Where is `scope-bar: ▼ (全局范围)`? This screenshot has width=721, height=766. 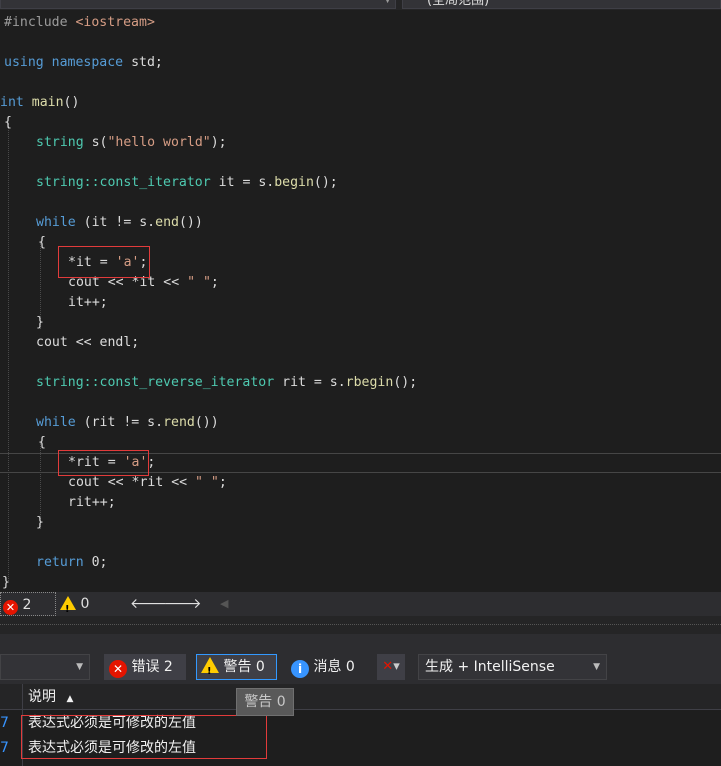 scope-bar: ▼ (全局范围) is located at coordinates (360, 5).